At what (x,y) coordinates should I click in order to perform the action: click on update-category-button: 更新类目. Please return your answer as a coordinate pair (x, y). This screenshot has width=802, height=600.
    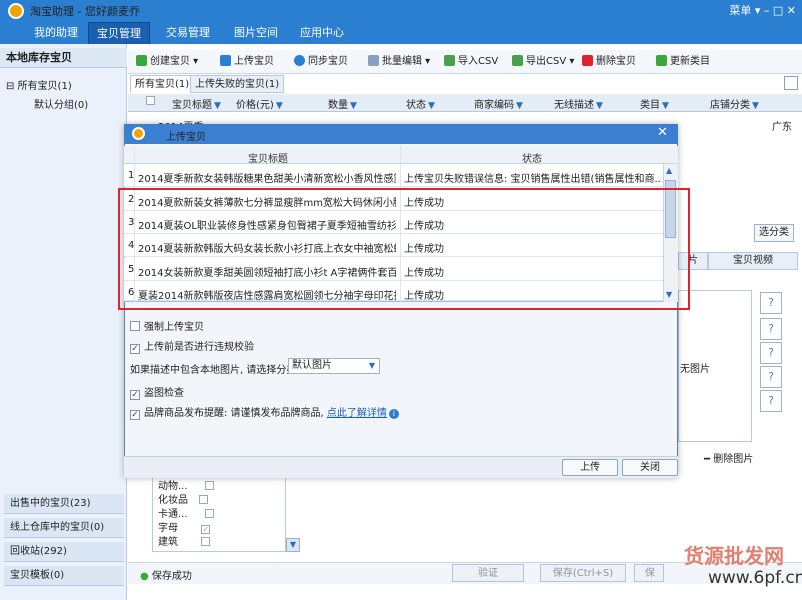
    Looking at the image, I should click on (683, 62).